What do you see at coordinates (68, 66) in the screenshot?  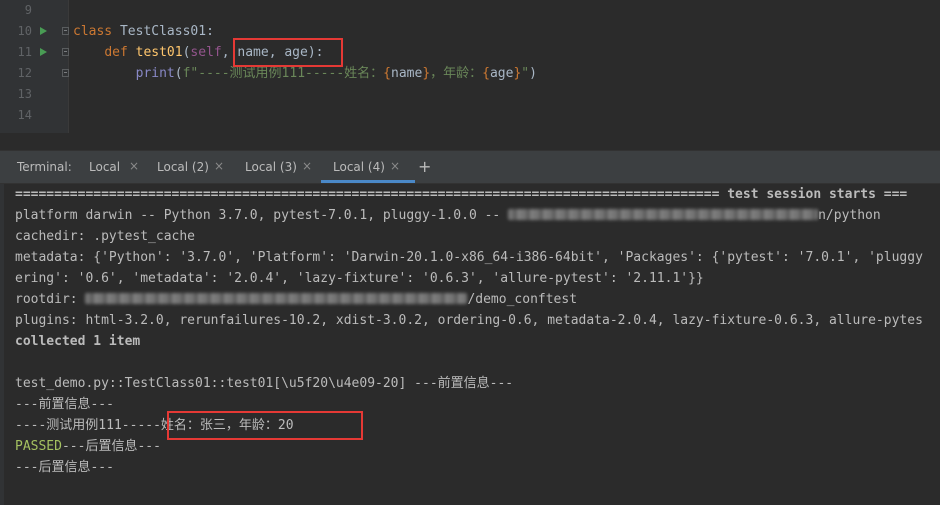 I see `gutter-separator` at bounding box center [68, 66].